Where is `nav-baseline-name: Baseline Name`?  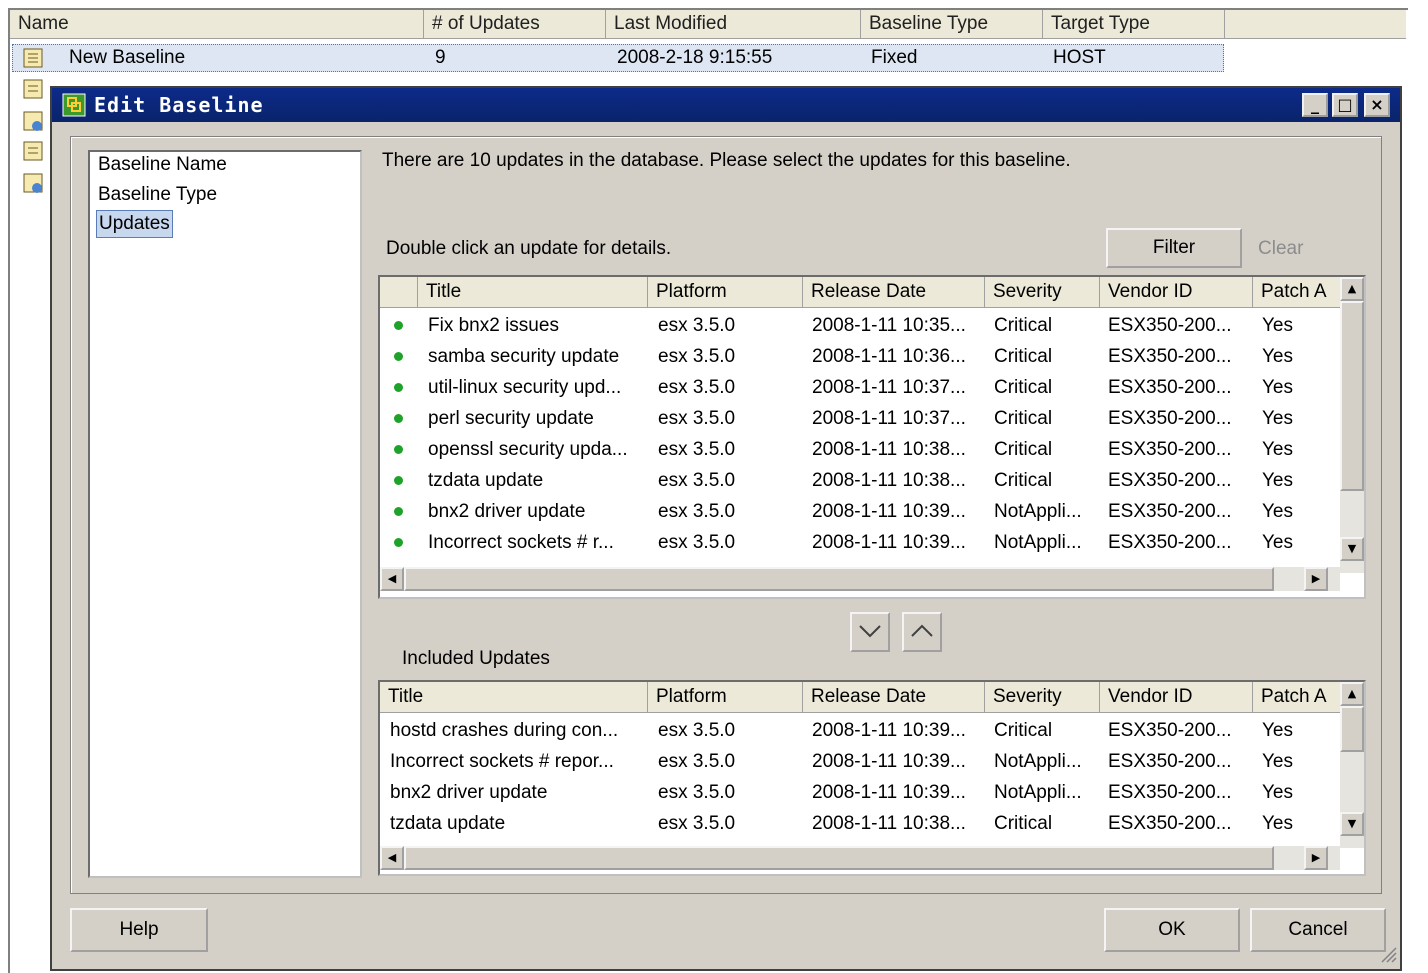 nav-baseline-name: Baseline Name is located at coordinates (162, 165).